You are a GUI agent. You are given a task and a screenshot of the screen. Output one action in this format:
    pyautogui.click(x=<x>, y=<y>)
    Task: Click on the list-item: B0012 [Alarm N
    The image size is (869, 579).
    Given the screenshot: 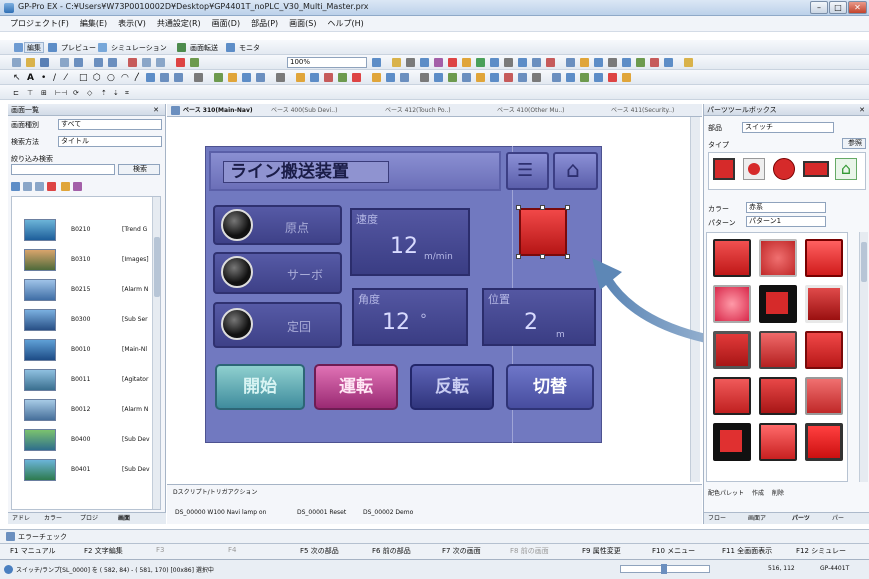 What is the action you would take?
    pyautogui.click(x=90, y=410)
    